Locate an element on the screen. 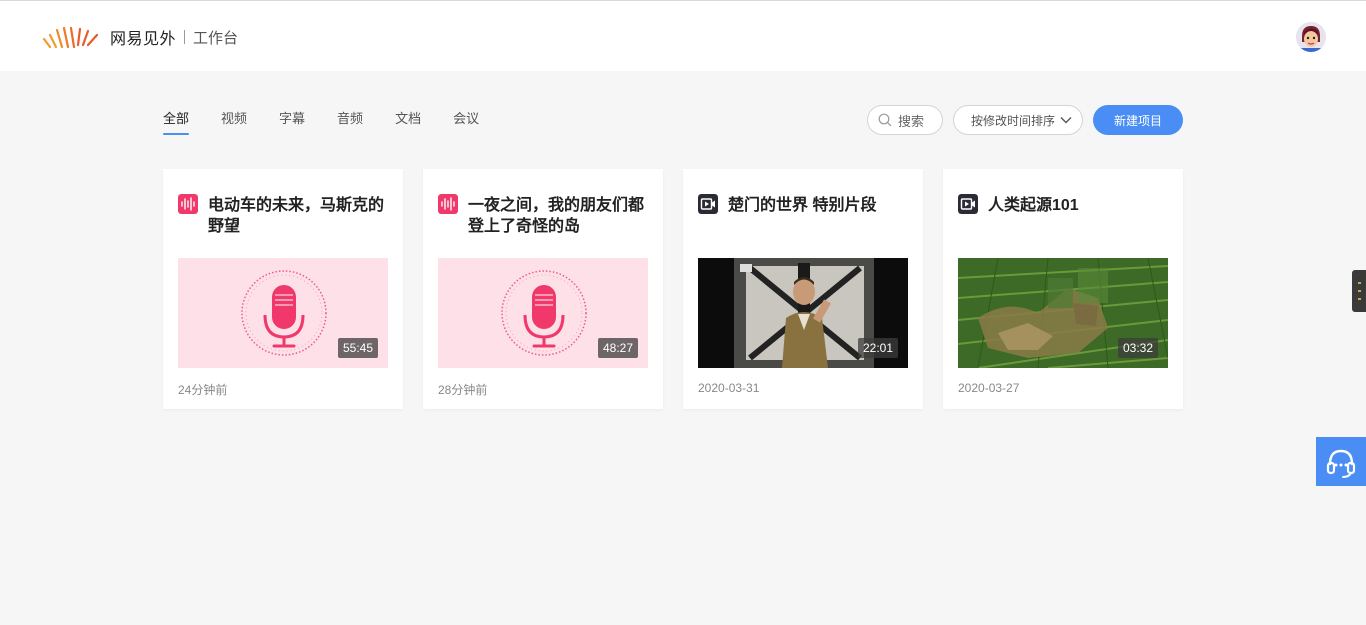 The width and height of the screenshot is (1366, 625). audio-thumbnail: 55:45 is located at coordinates (283, 313).